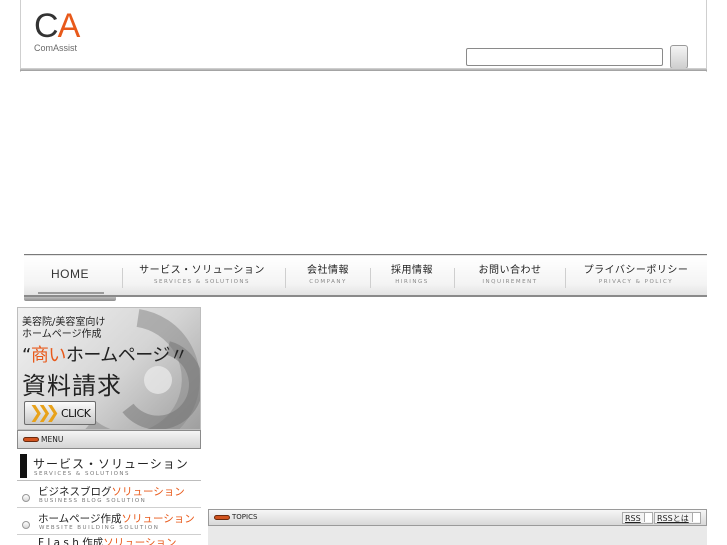  I want to click on topics-header: TOPICS RSS RSSとは, so click(457, 517).